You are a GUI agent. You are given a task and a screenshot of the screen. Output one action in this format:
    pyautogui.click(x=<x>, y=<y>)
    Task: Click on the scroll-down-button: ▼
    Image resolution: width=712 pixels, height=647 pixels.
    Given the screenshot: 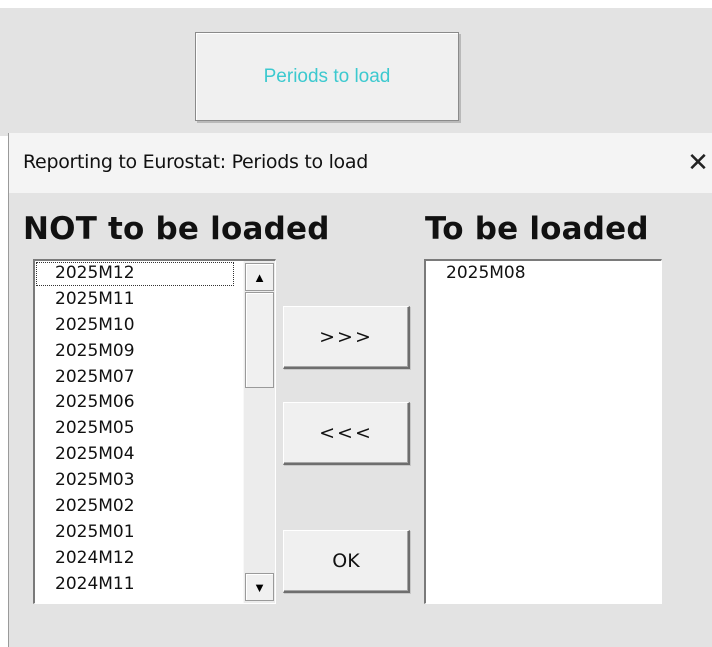 What is the action you would take?
    pyautogui.click(x=259, y=587)
    